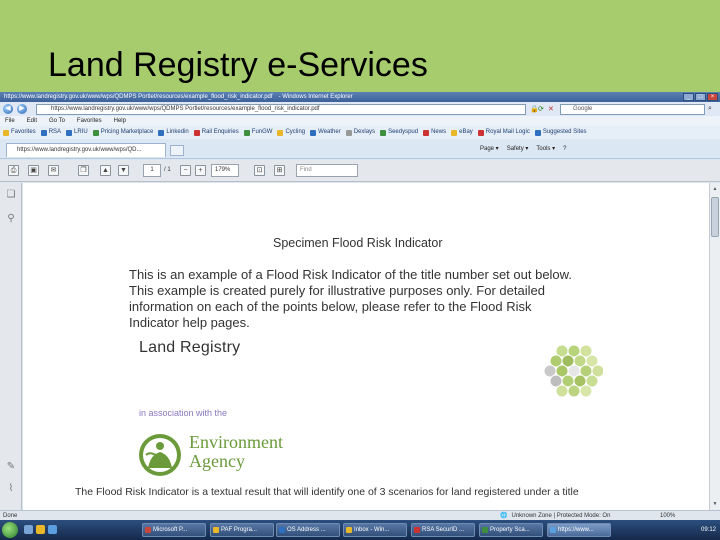 The width and height of the screenshot is (720, 540). Describe the element at coordinates (545, 149) in the screenshot. I see `tools-menu: Tools ▾` at that location.